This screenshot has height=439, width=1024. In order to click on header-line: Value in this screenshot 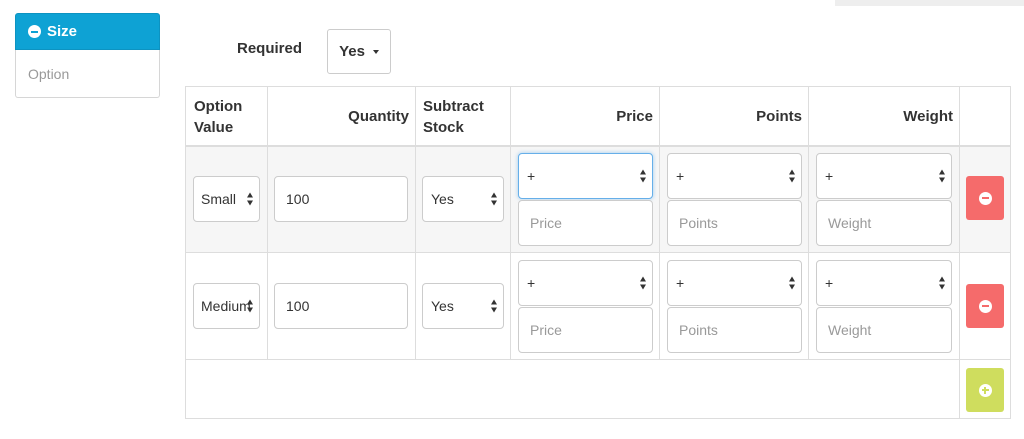, I will do `click(214, 127)`.